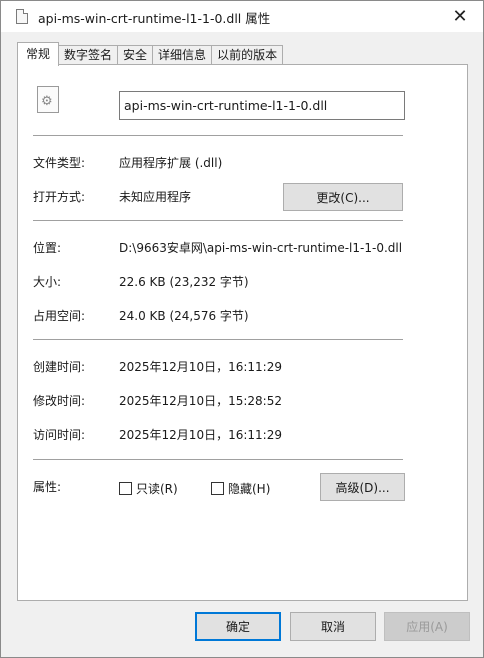 This screenshot has width=484, height=658. What do you see at coordinates (59, 163) in the screenshot?
I see `file-type-label: 文件类型:` at bounding box center [59, 163].